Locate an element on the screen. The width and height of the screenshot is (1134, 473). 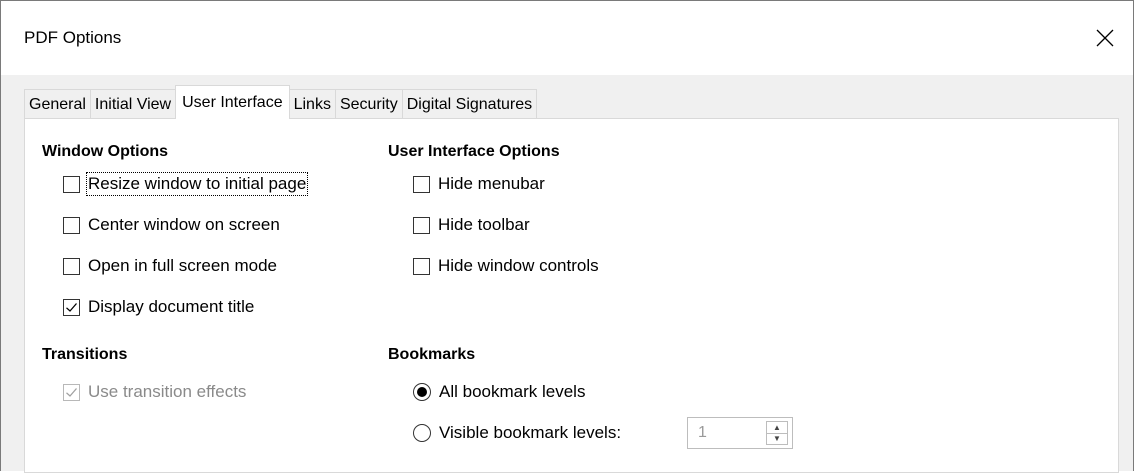
resize-window-checkbox is located at coordinates (71, 184).